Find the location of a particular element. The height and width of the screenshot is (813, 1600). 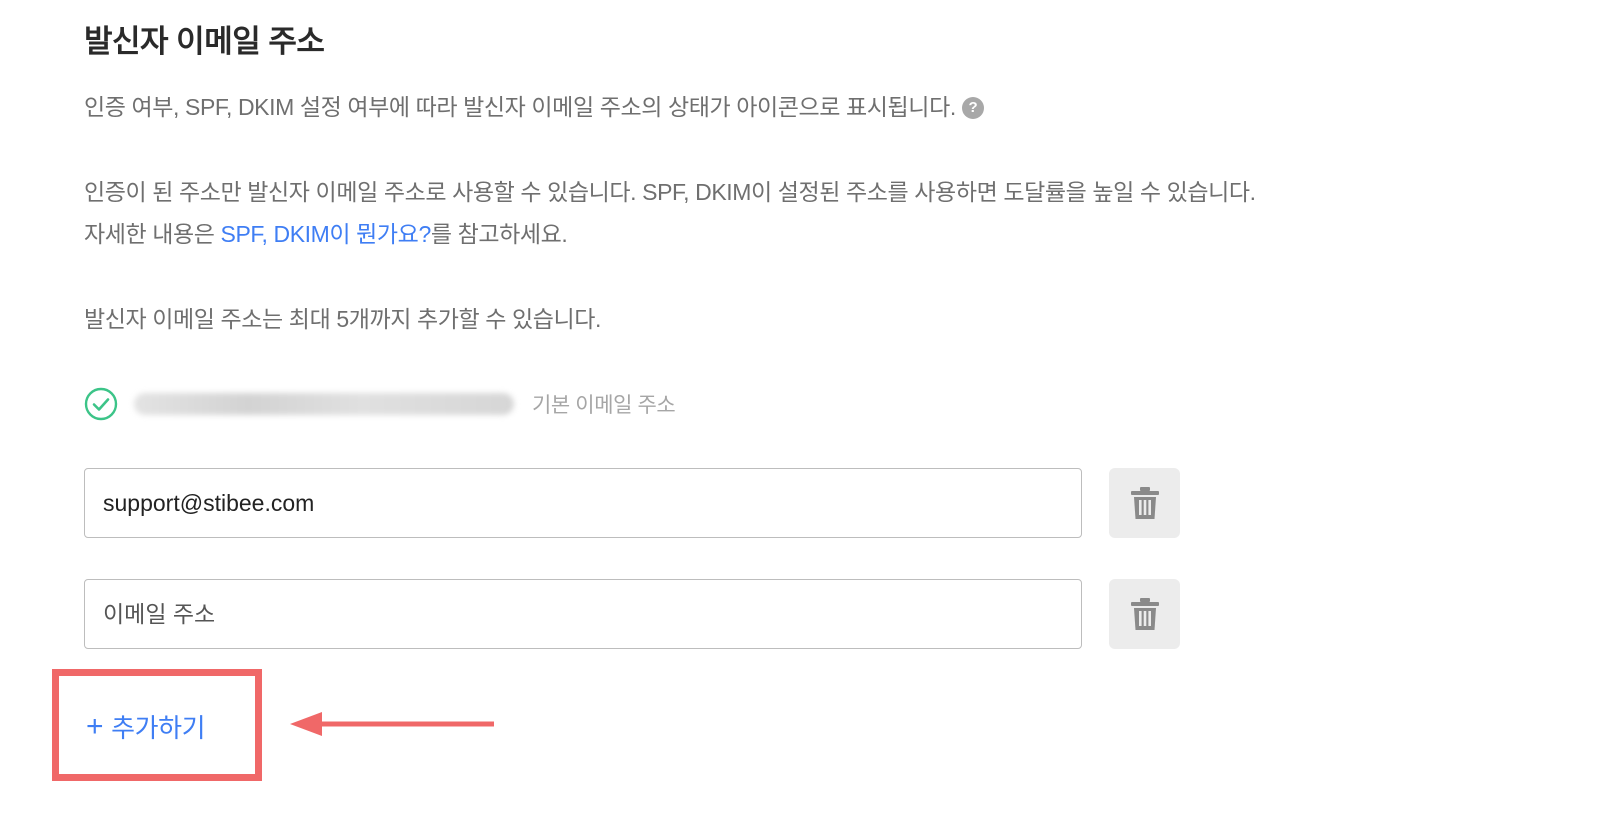

spf-dkim-help-link: SPF, DKIM이 뭔가요? is located at coordinates (326, 234).